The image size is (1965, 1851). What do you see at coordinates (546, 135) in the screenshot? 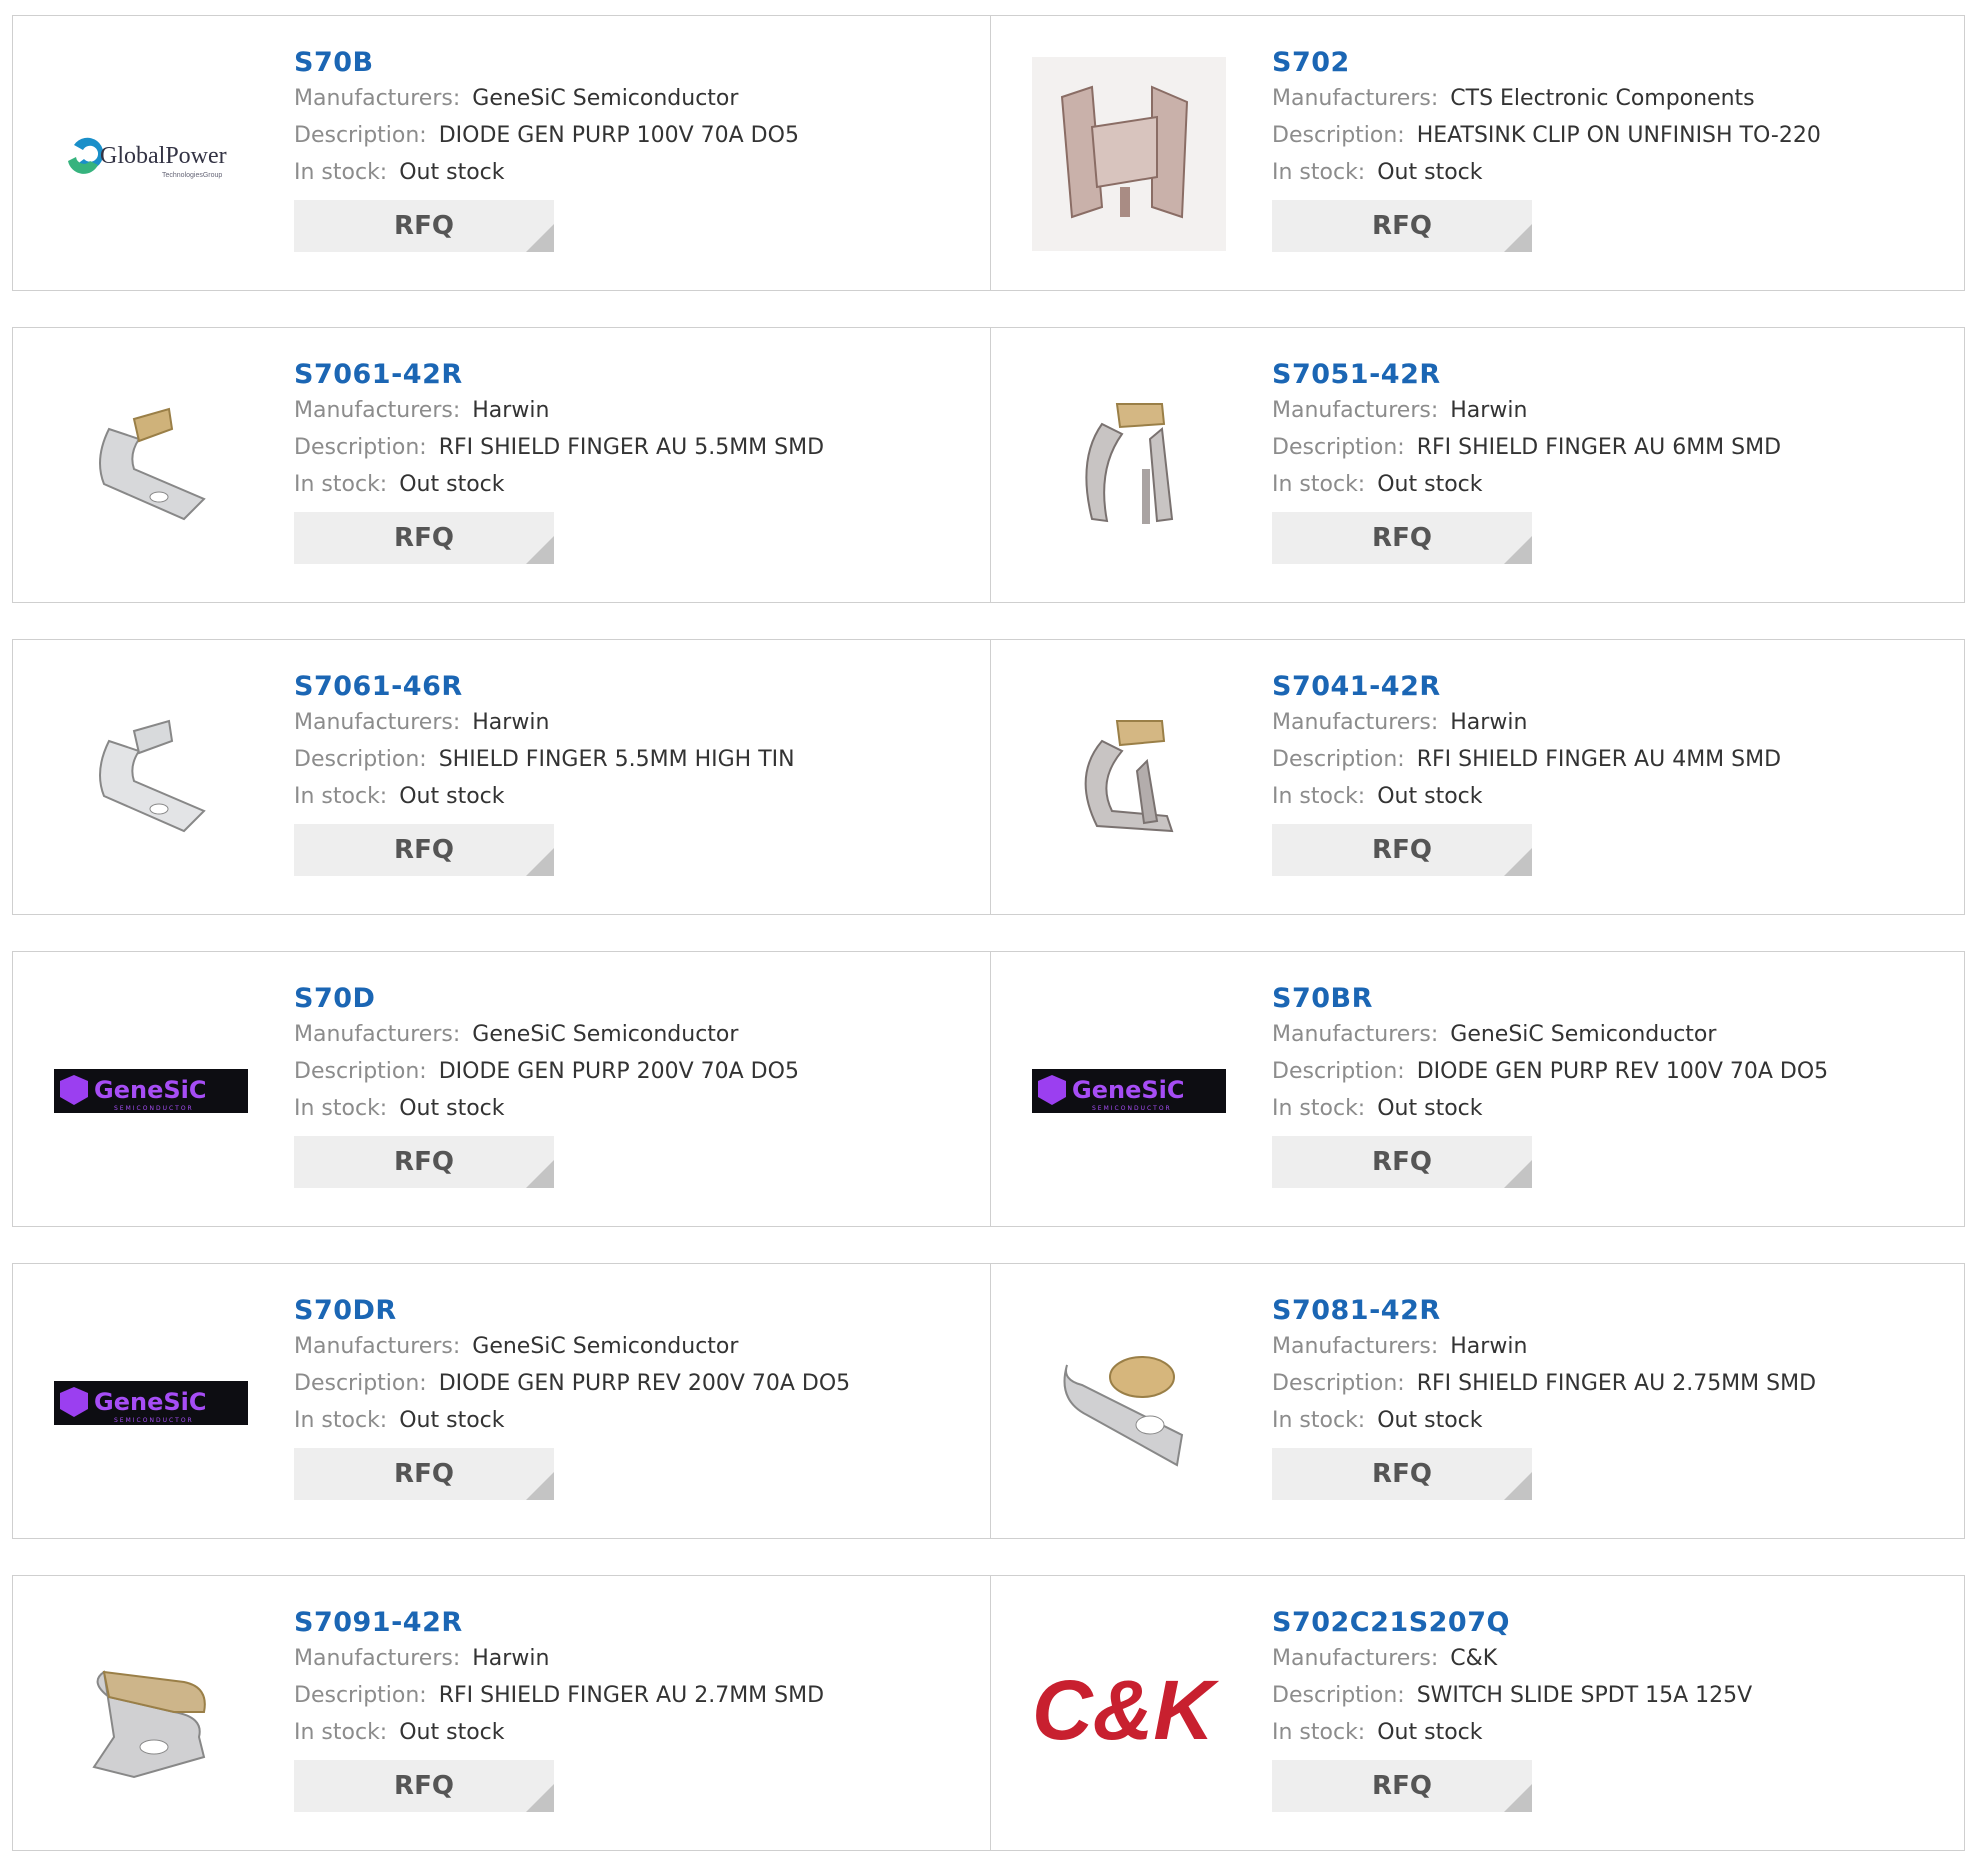
I see `description-field: Description: DIODE GEN PURP 100V 70A DO5` at bounding box center [546, 135].